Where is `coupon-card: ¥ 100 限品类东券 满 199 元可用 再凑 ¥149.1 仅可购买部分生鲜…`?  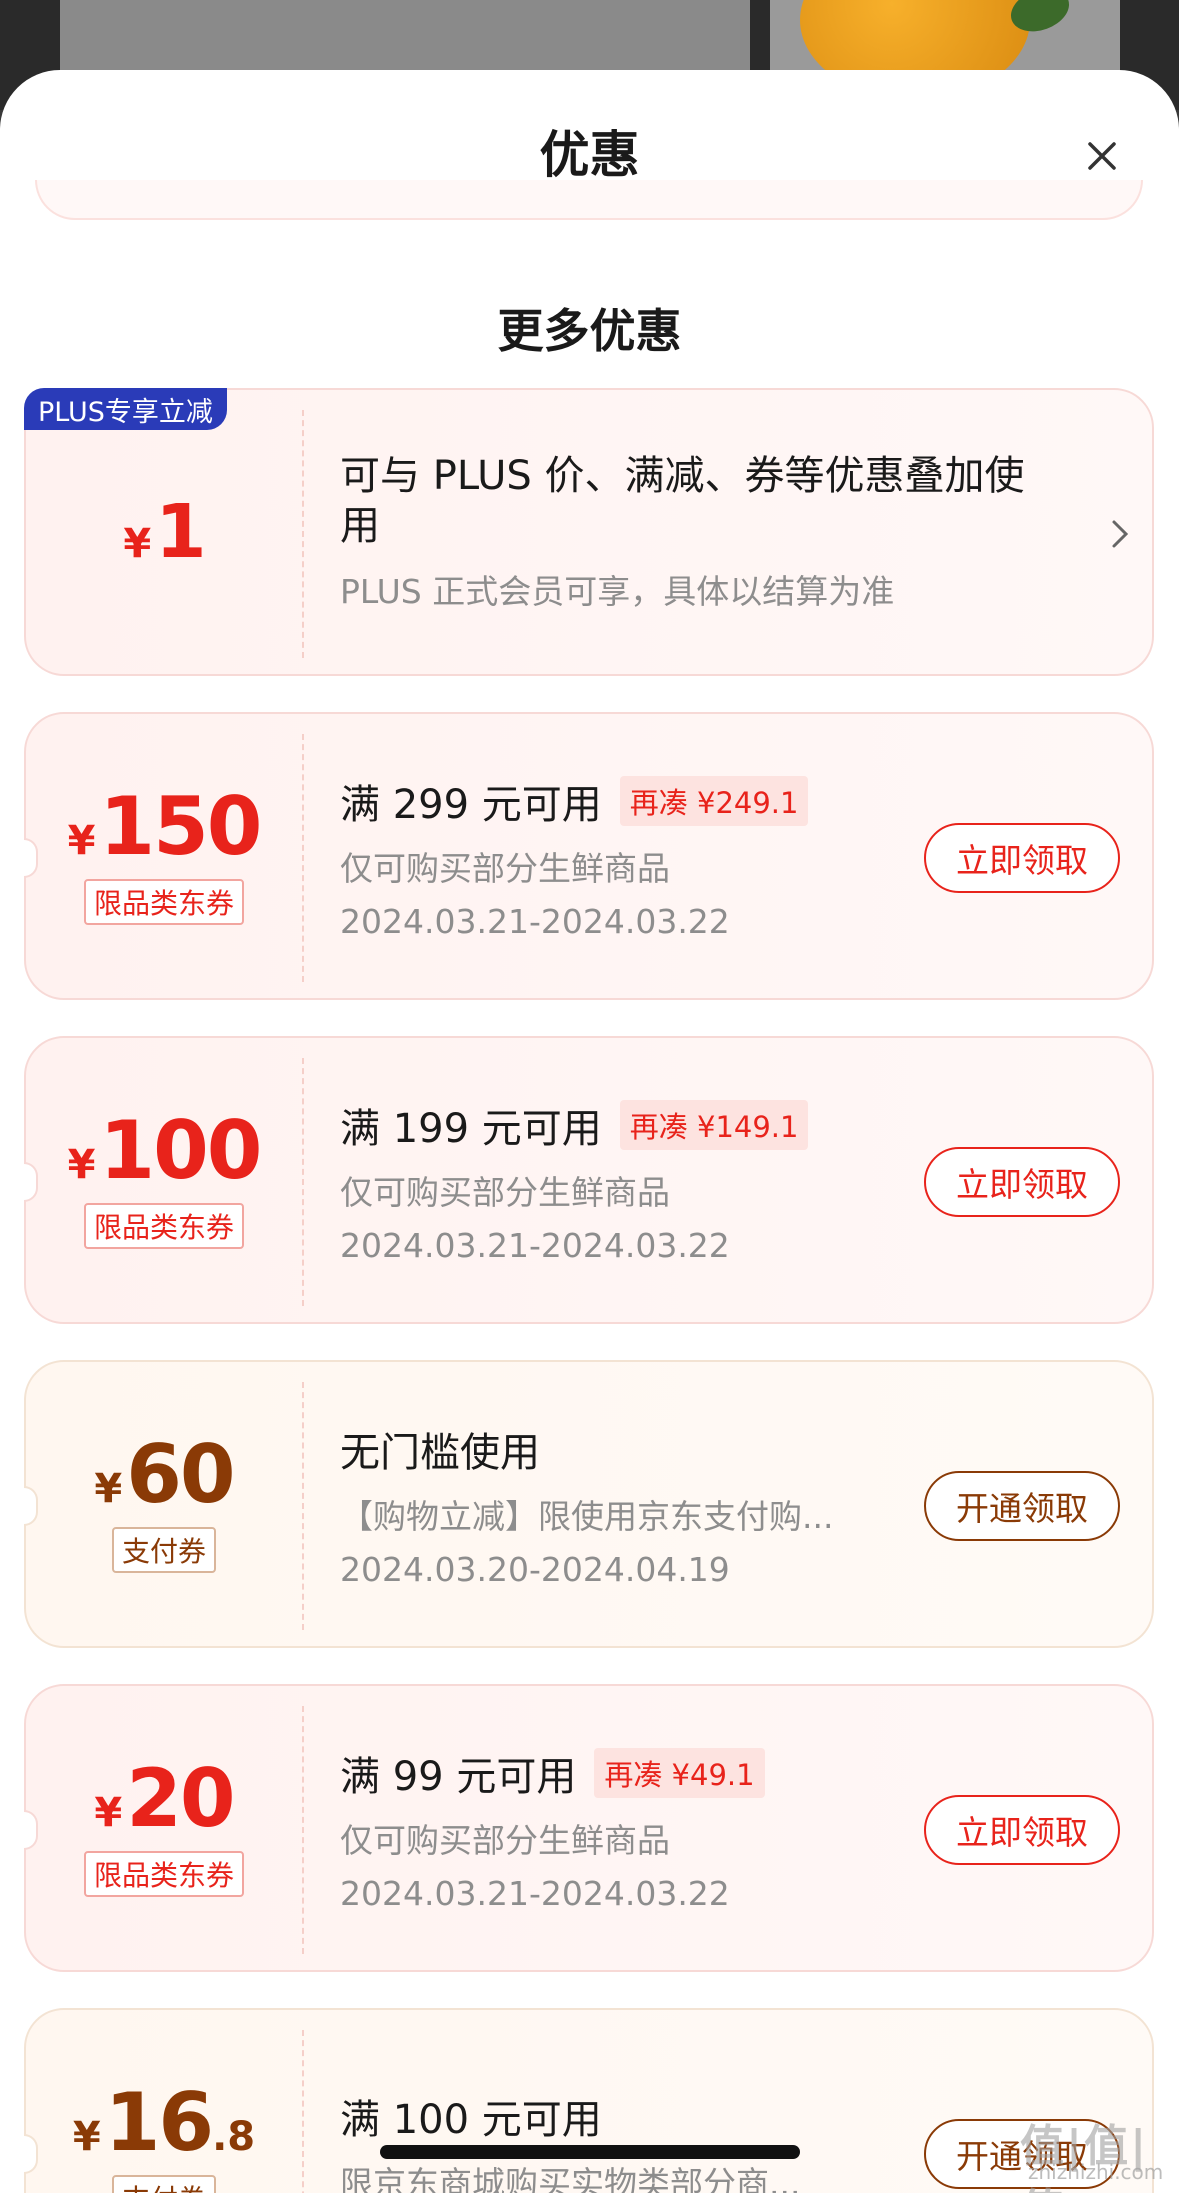 coupon-card: ¥ 100 限品类东券 满 199 元可用 再凑 ¥149.1 仅可购买部分生鲜… is located at coordinates (589, 1180).